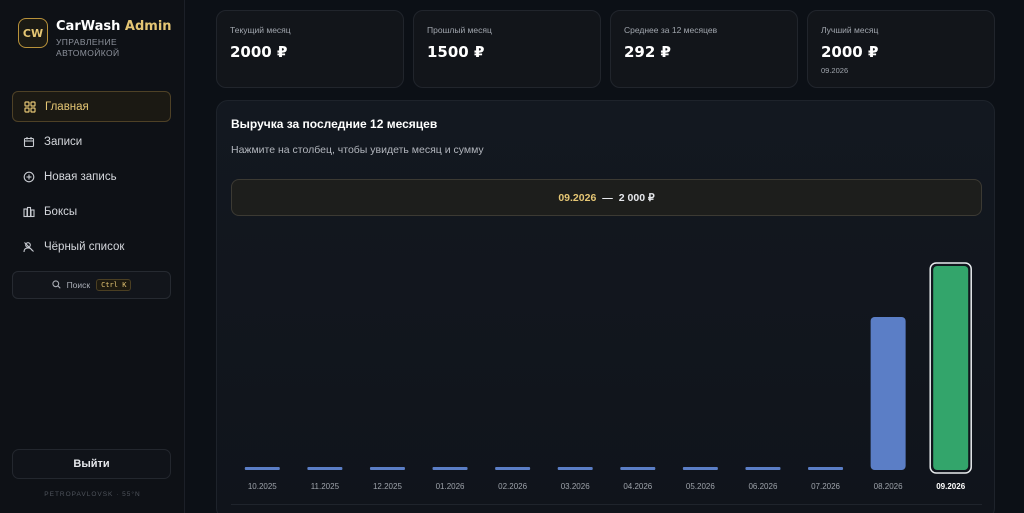 This screenshot has width=1024, height=513. What do you see at coordinates (850, 30) in the screenshot?
I see `stat-label: Лучший месяц` at bounding box center [850, 30].